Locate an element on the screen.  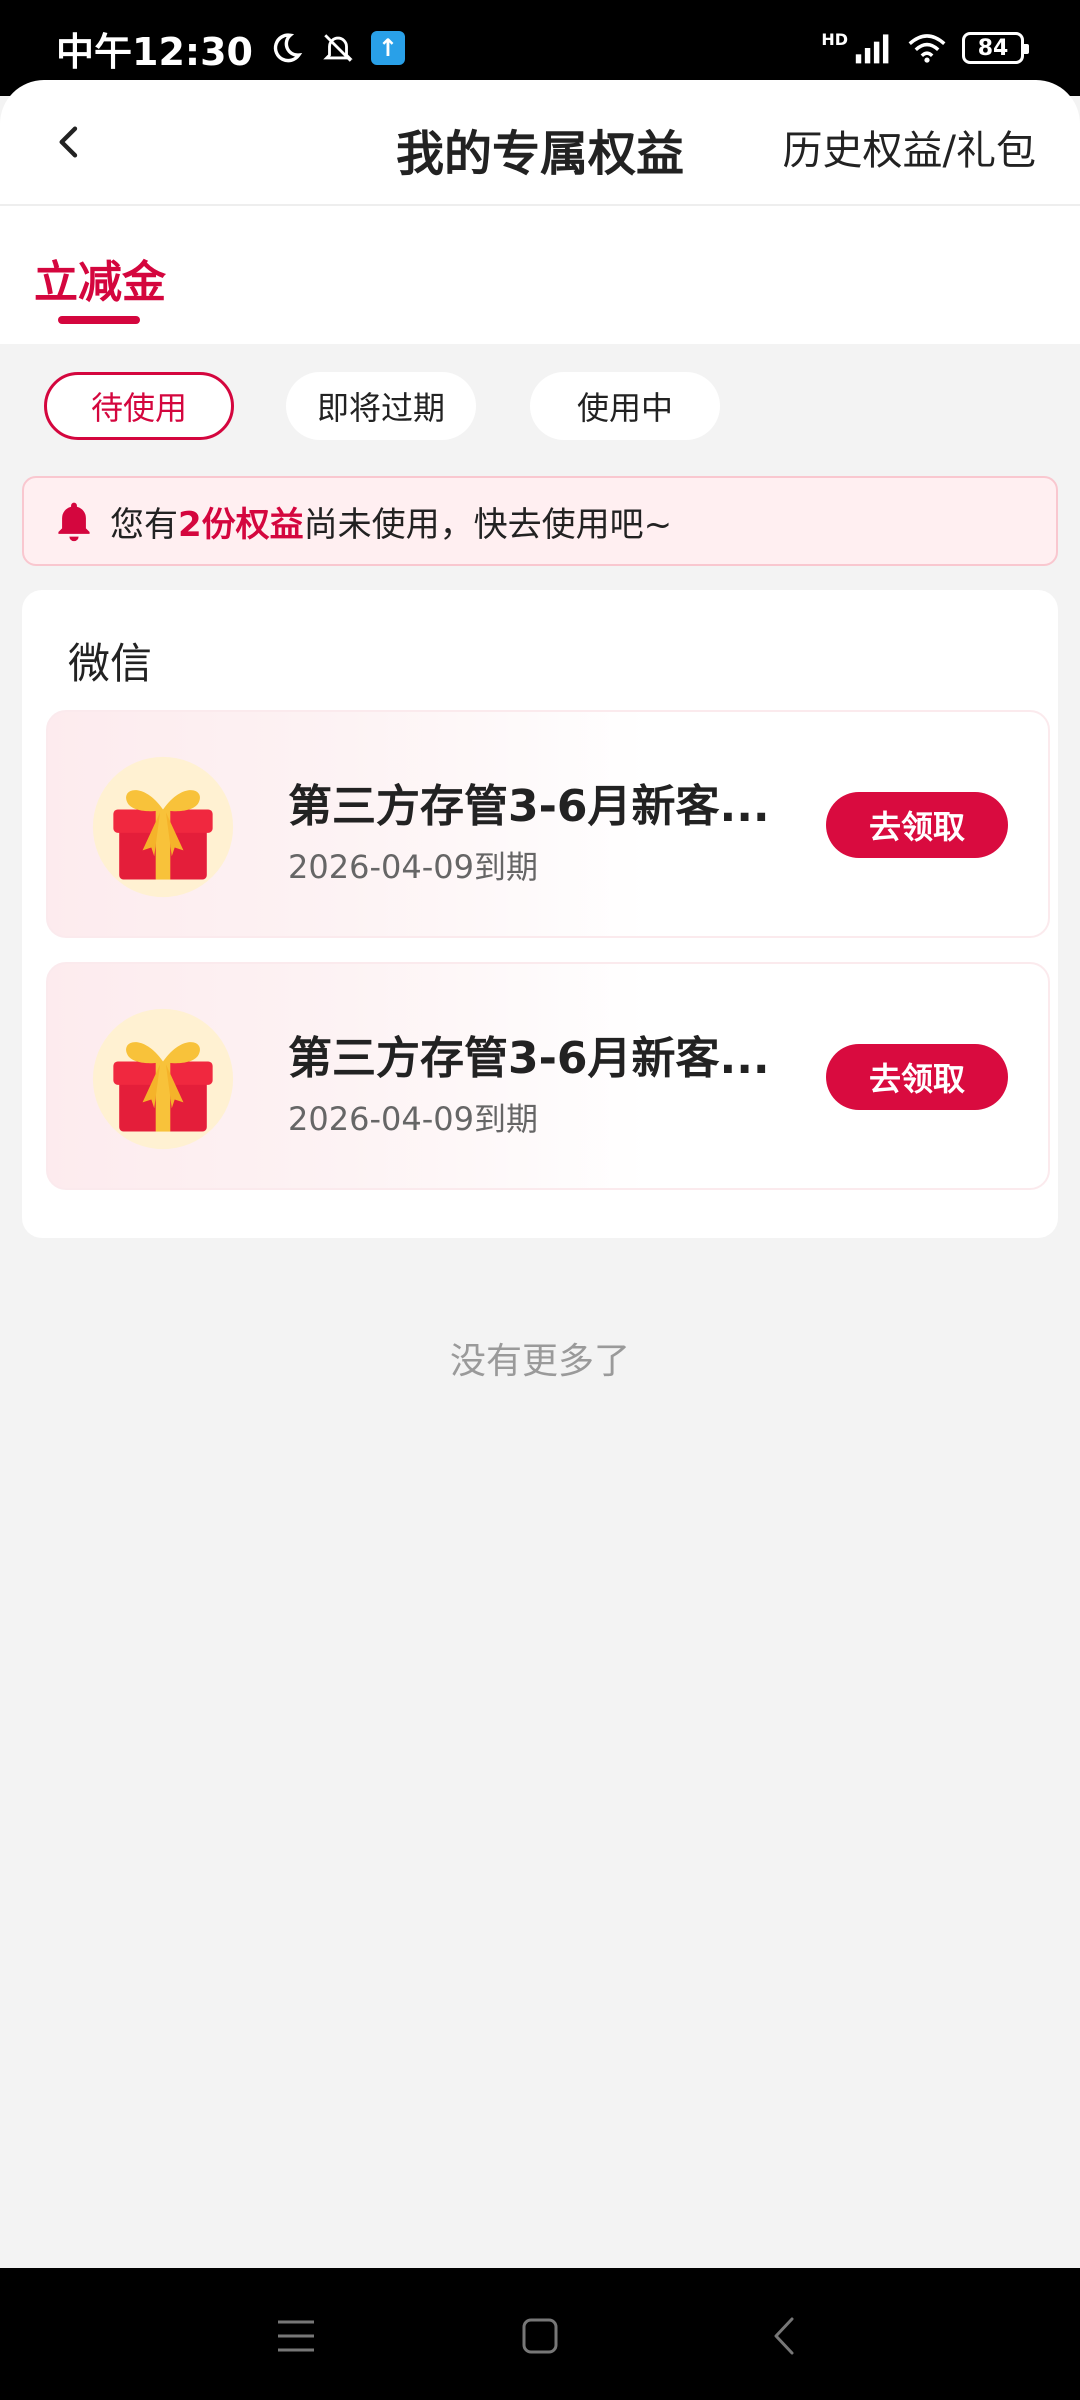
filter-in-use: 使用中 is located at coordinates (625, 406).